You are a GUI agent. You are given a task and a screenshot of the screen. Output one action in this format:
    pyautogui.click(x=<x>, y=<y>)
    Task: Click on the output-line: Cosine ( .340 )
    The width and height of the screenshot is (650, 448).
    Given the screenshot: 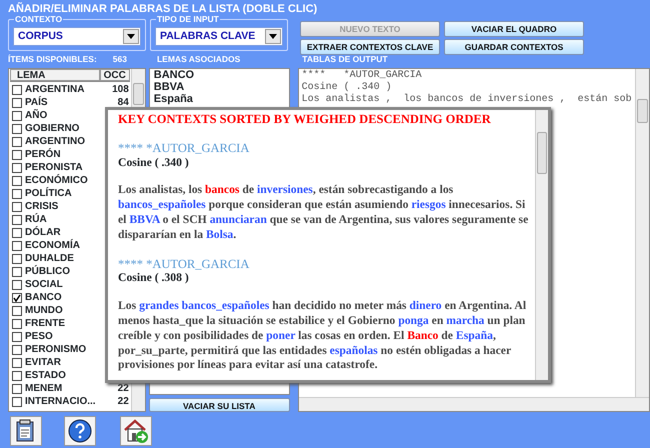 What is the action you would take?
    pyautogui.click(x=347, y=88)
    